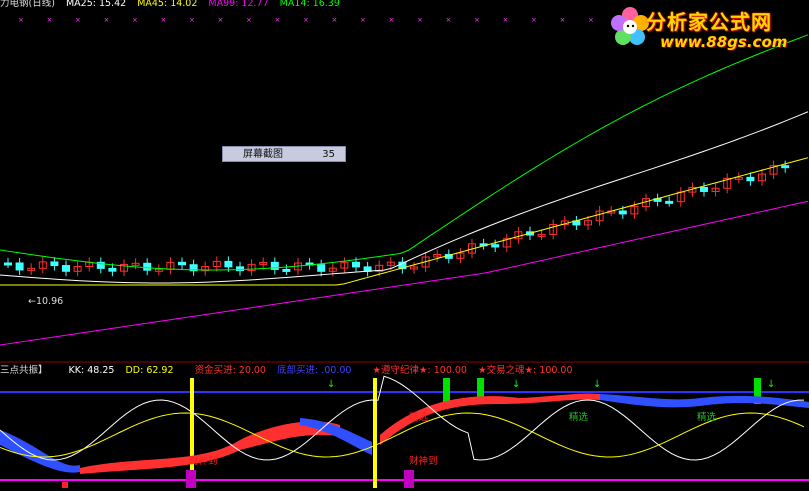 The height and width of the screenshot is (491, 809). Describe the element at coordinates (724, 42) in the screenshot. I see `logo-url: www.88gs.com` at that location.